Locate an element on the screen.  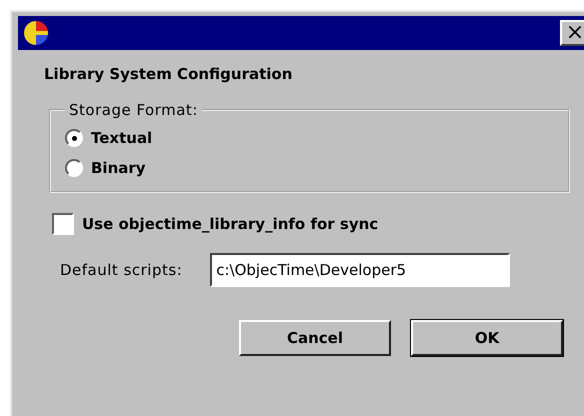
app-logo-icon is located at coordinates (36, 33).